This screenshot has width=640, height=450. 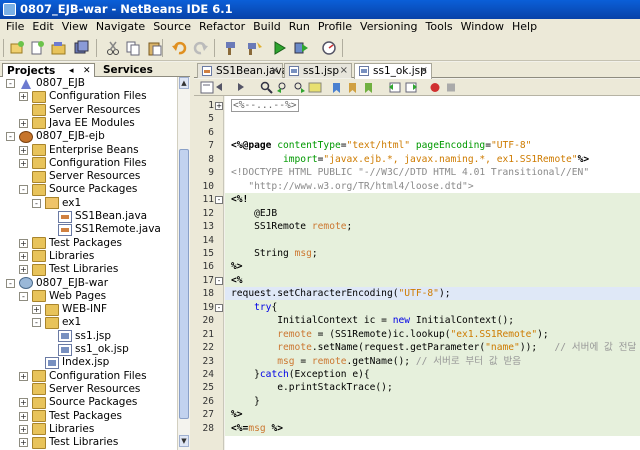 I want to click on tree-item: 0807_EJB, so click(x=52, y=83).